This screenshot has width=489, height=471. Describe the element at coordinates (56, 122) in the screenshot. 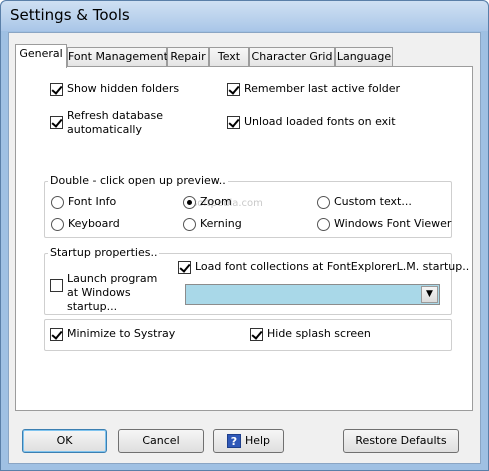

I see `refresh-database-checkbox` at that location.